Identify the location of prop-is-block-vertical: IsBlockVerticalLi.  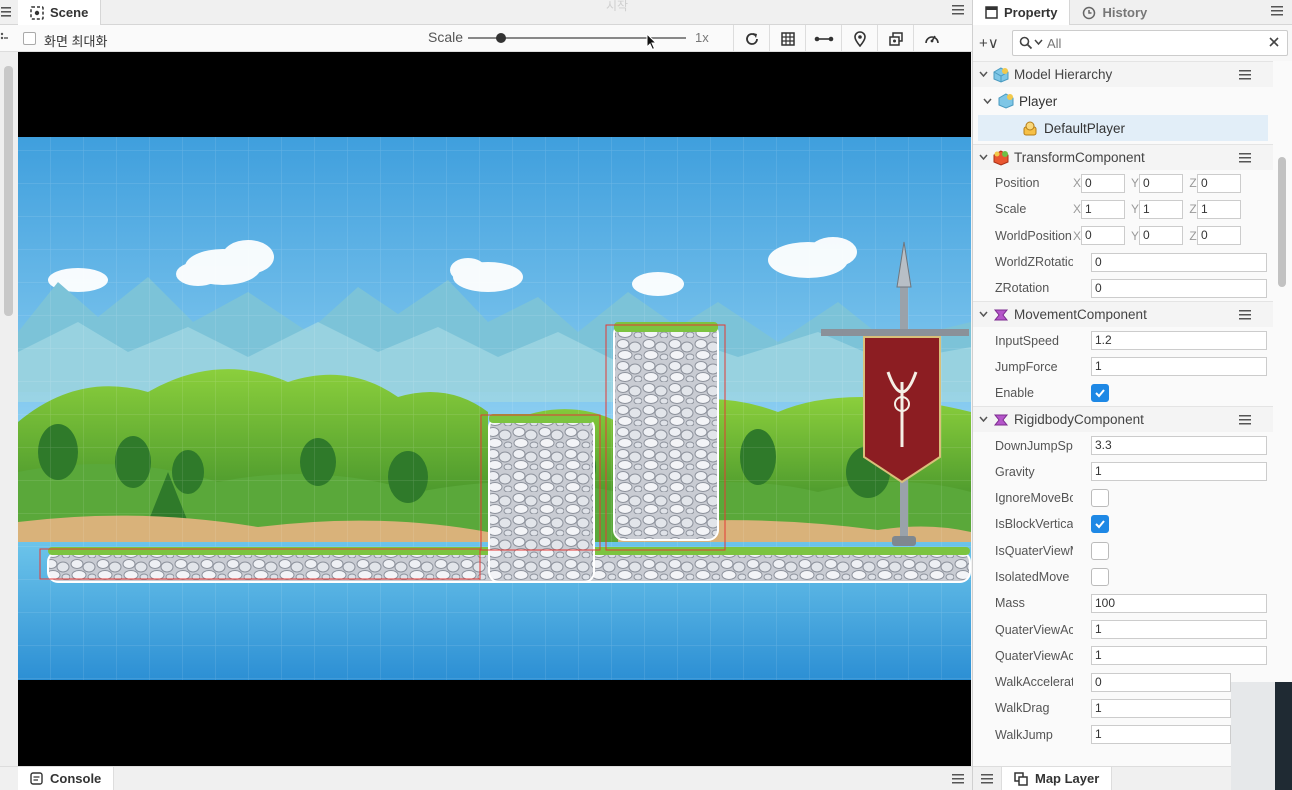
(1123, 524).